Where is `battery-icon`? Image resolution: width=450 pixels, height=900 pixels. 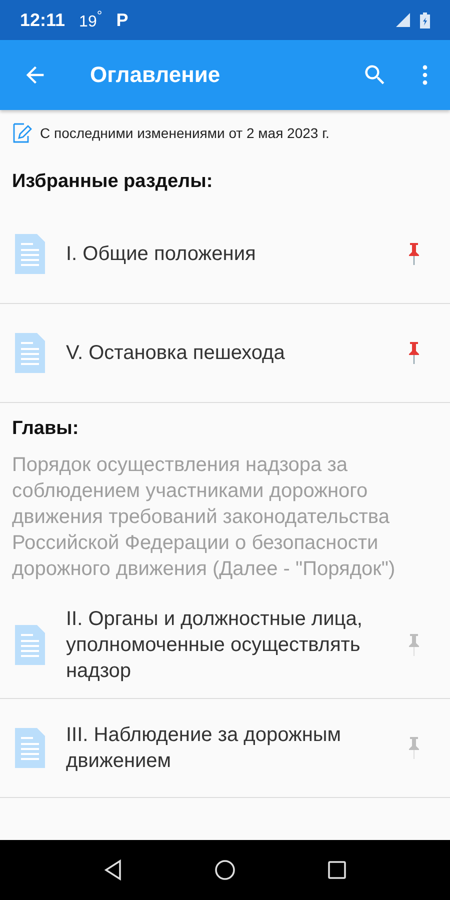 battery-icon is located at coordinates (425, 20).